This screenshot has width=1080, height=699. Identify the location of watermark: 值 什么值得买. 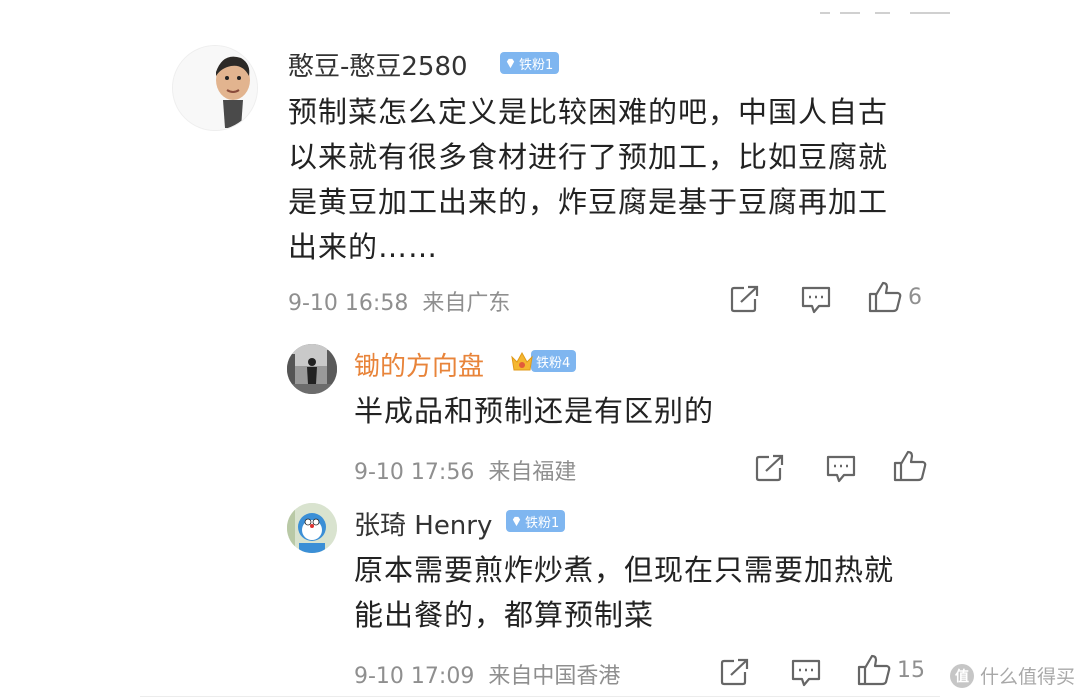
(1012, 675).